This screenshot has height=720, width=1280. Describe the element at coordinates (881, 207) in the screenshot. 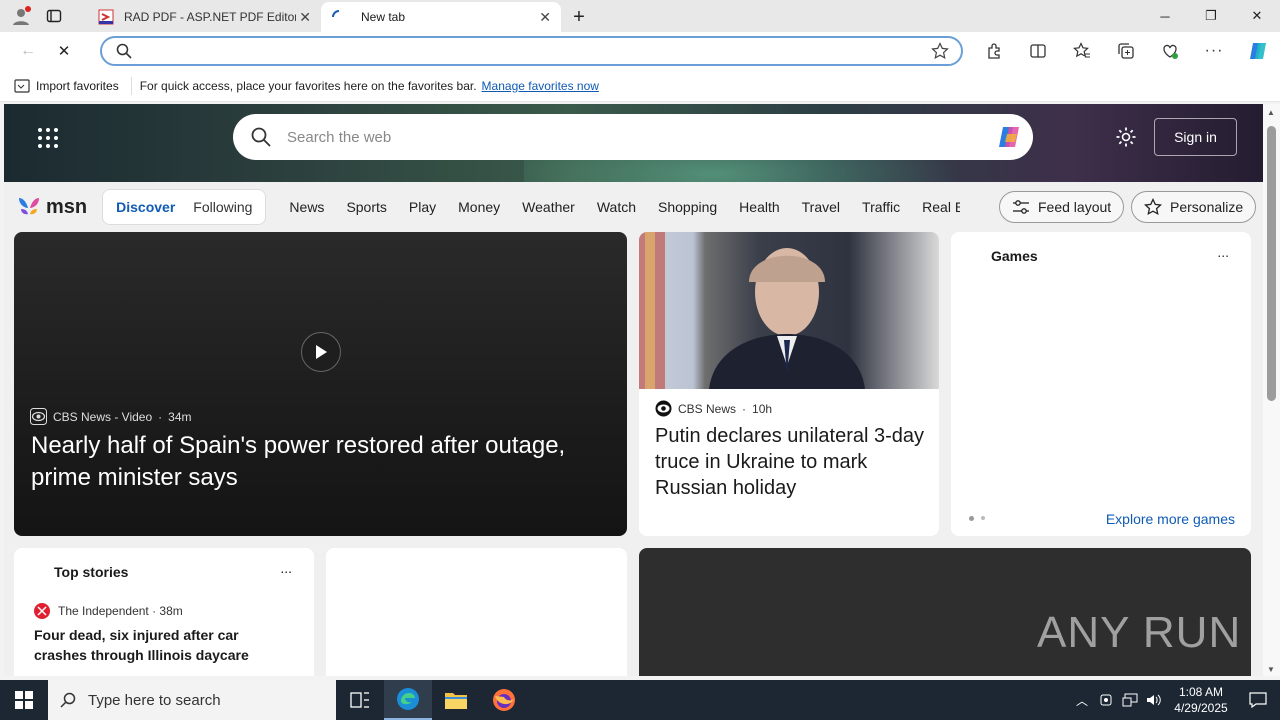

I see `category-traffic: Traffic` at that location.